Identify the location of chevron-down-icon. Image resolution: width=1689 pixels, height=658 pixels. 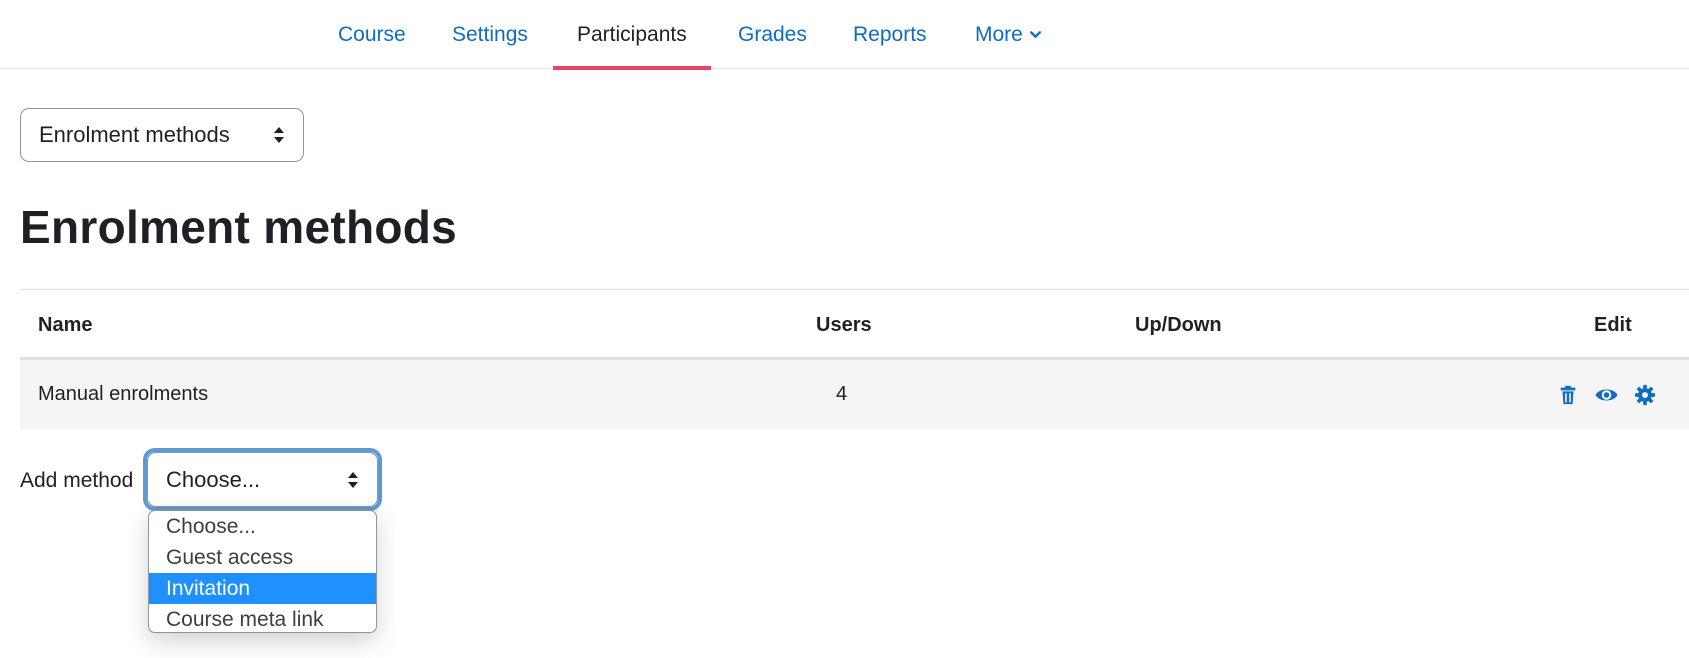
(1035, 34).